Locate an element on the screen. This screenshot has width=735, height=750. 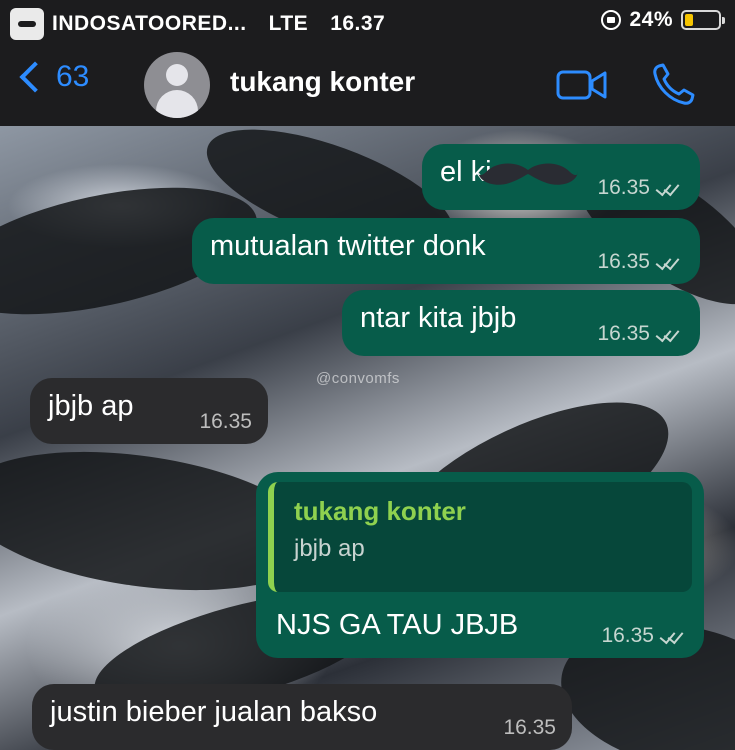
message-bubble: ntar kita jbjb 16.35 is located at coordinates (521, 323).